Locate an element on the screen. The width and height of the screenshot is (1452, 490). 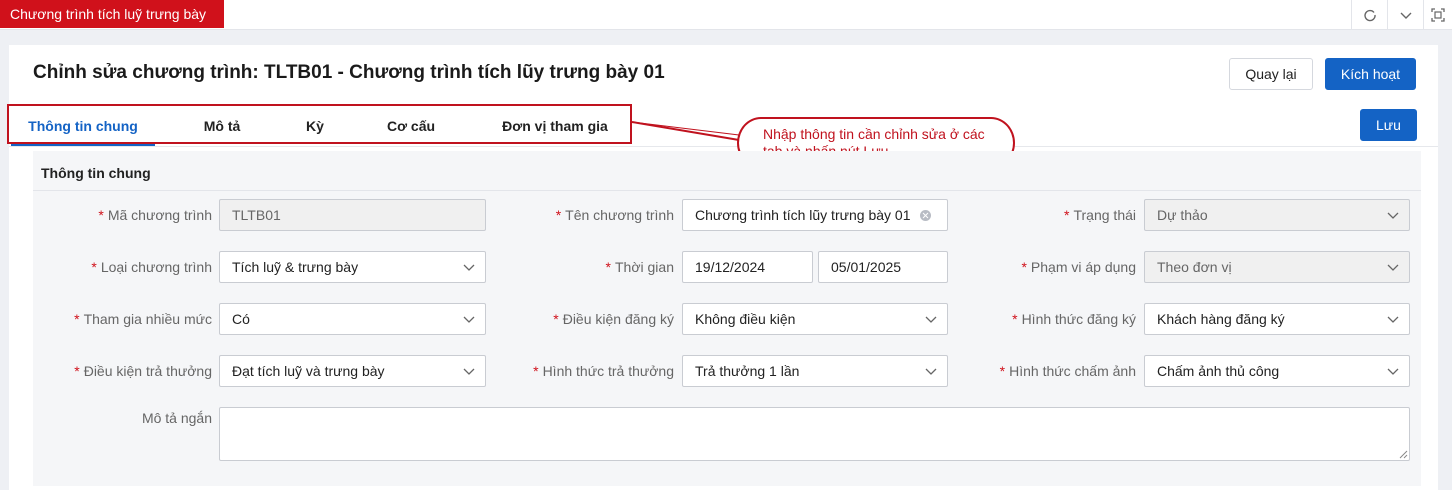
multi-level-label: * Tham gia nhiều mức is located at coordinates (143, 319).